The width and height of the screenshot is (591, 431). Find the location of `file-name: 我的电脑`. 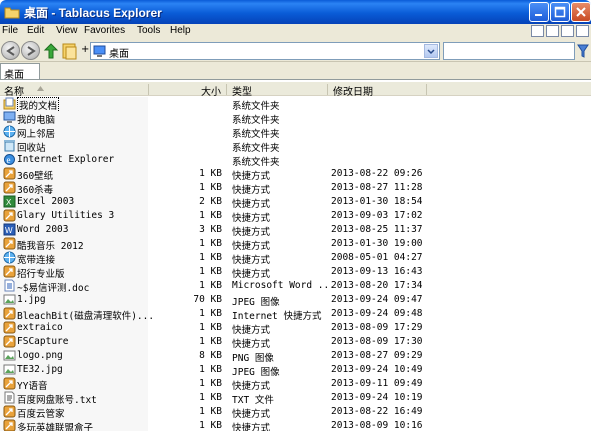

file-name: 我的电脑 is located at coordinates (36, 120).